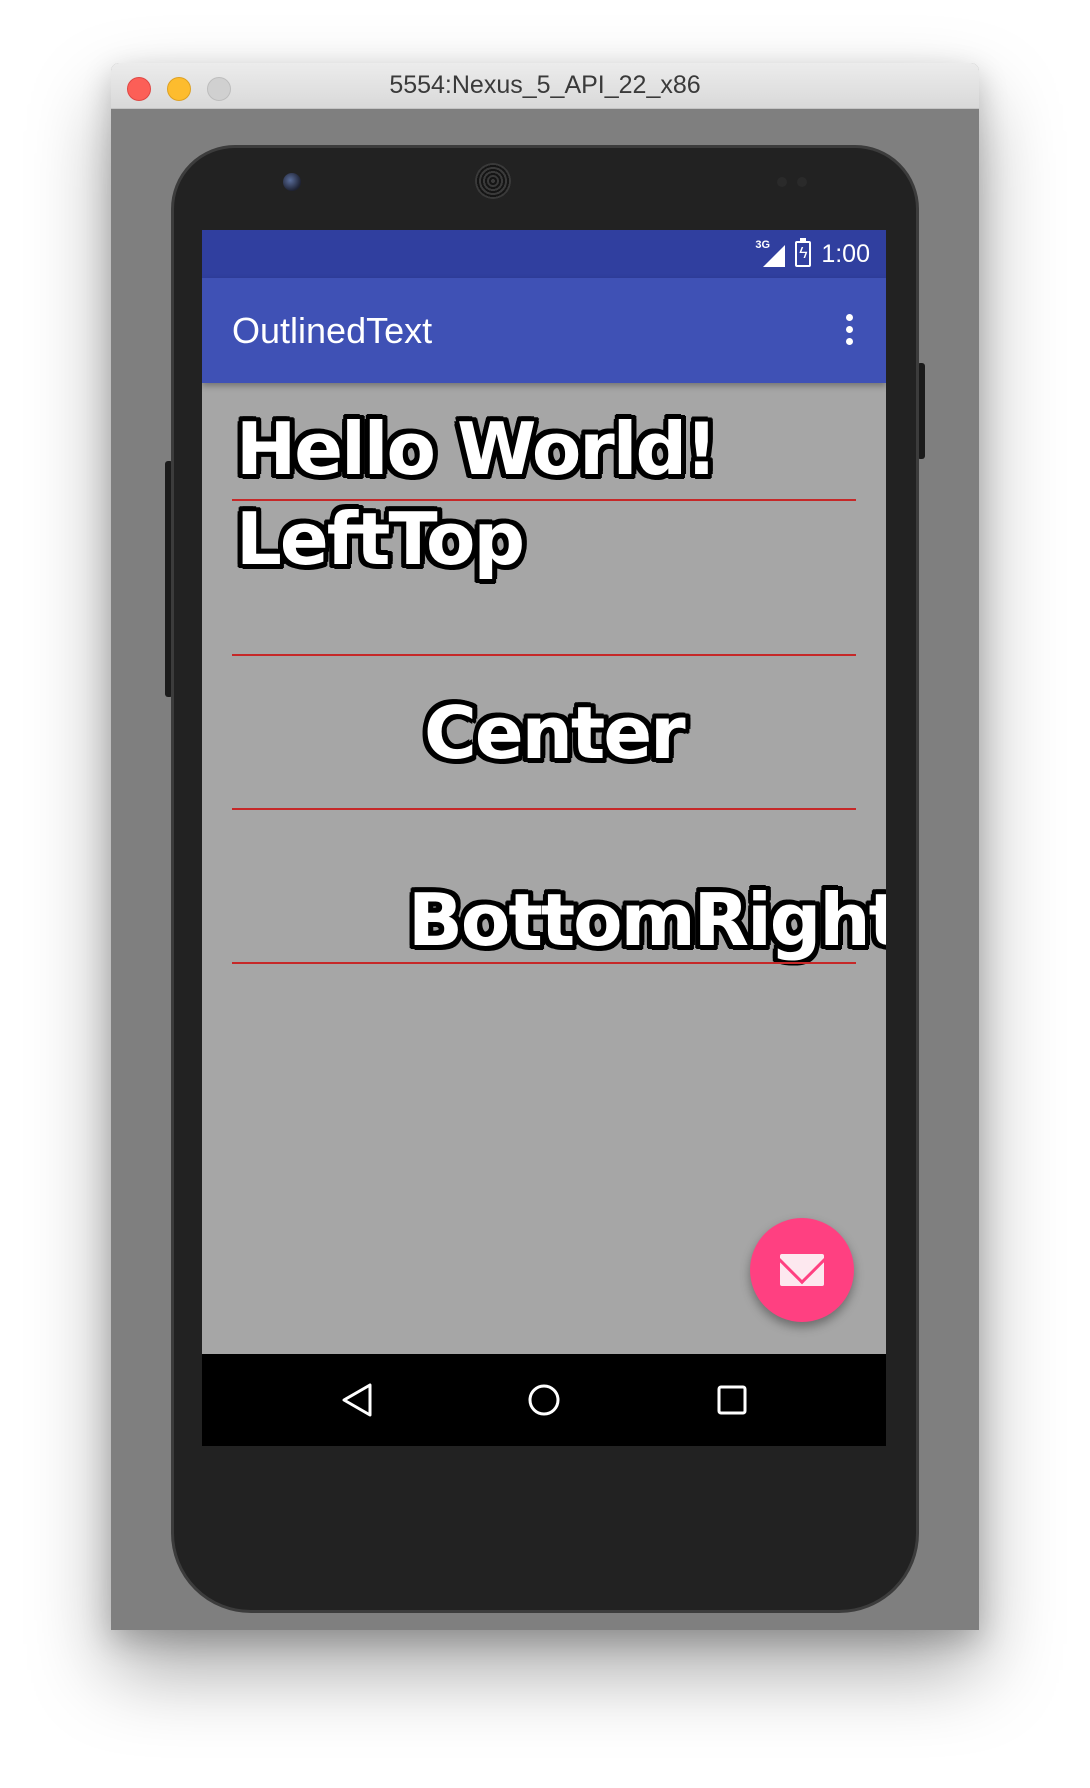  I want to click on app-toolbar: OutlinedText, so click(544, 330).